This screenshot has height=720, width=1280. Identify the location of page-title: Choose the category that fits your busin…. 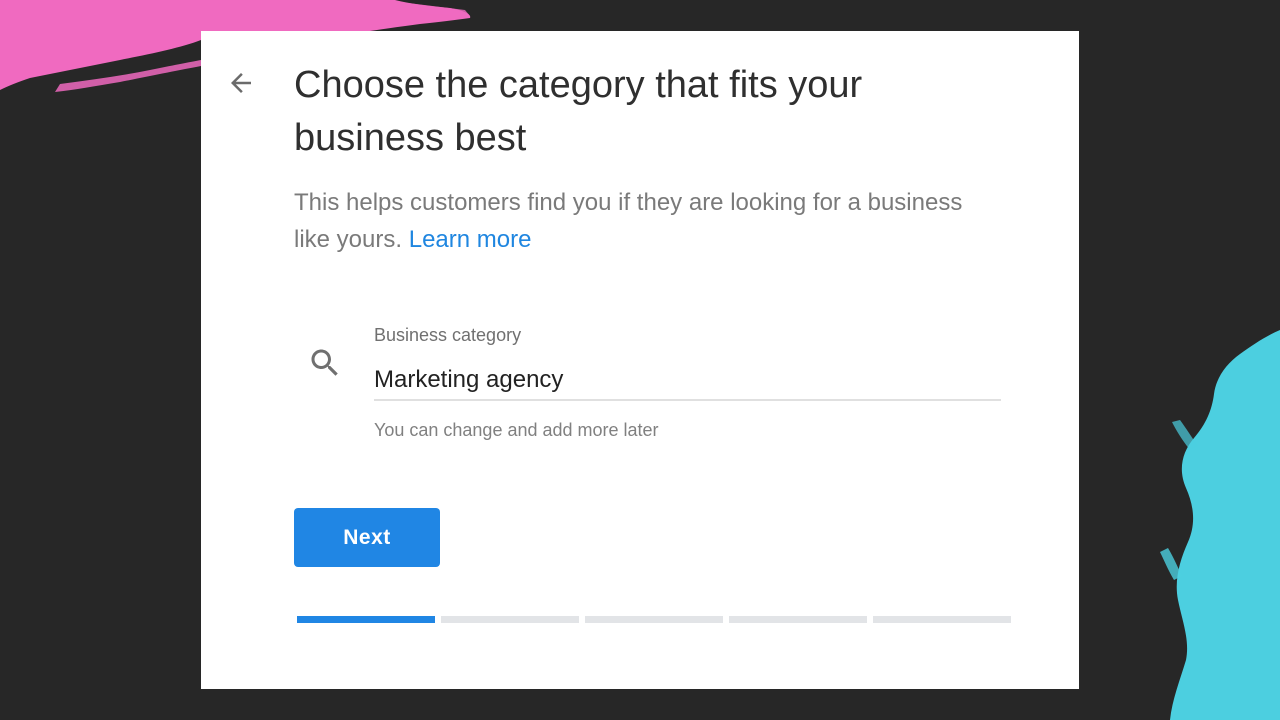
(578, 111).